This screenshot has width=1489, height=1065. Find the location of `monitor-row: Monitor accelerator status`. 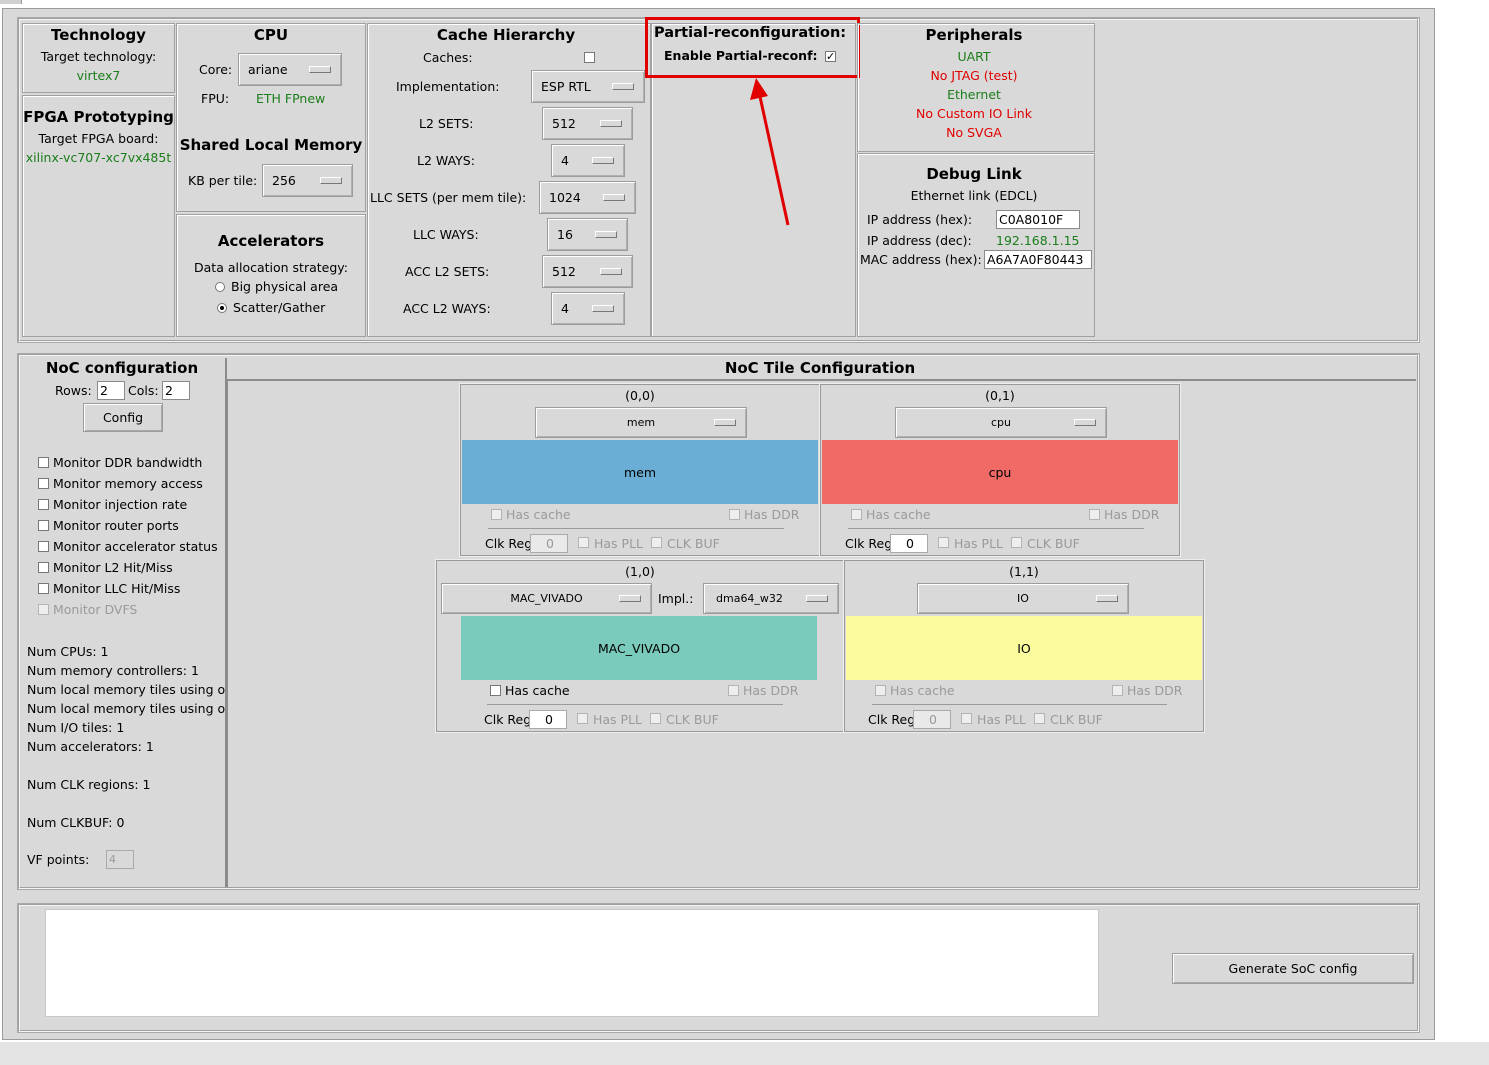

monitor-row: Monitor accelerator status is located at coordinates (132, 548).